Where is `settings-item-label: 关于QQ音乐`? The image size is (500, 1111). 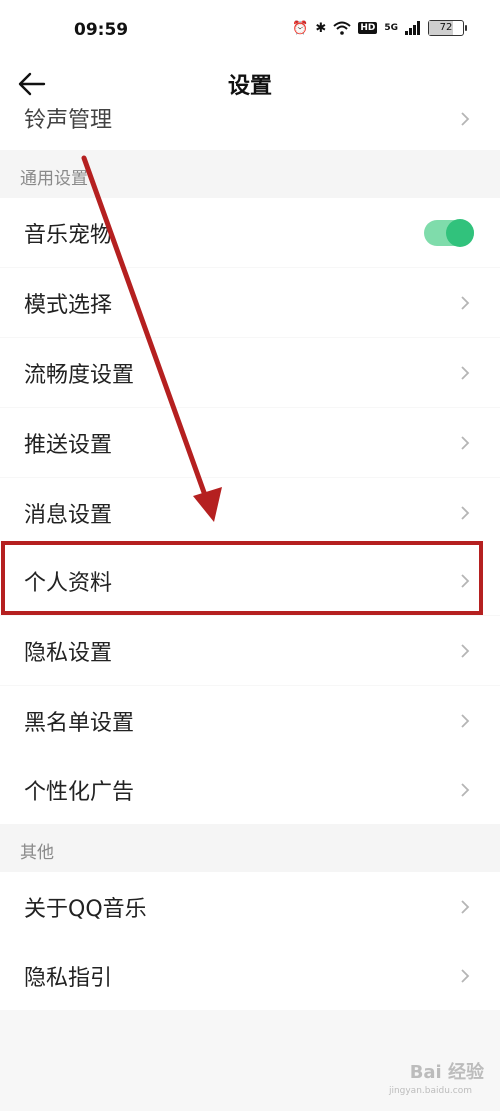 settings-item-label: 关于QQ音乐 is located at coordinates (85, 909).